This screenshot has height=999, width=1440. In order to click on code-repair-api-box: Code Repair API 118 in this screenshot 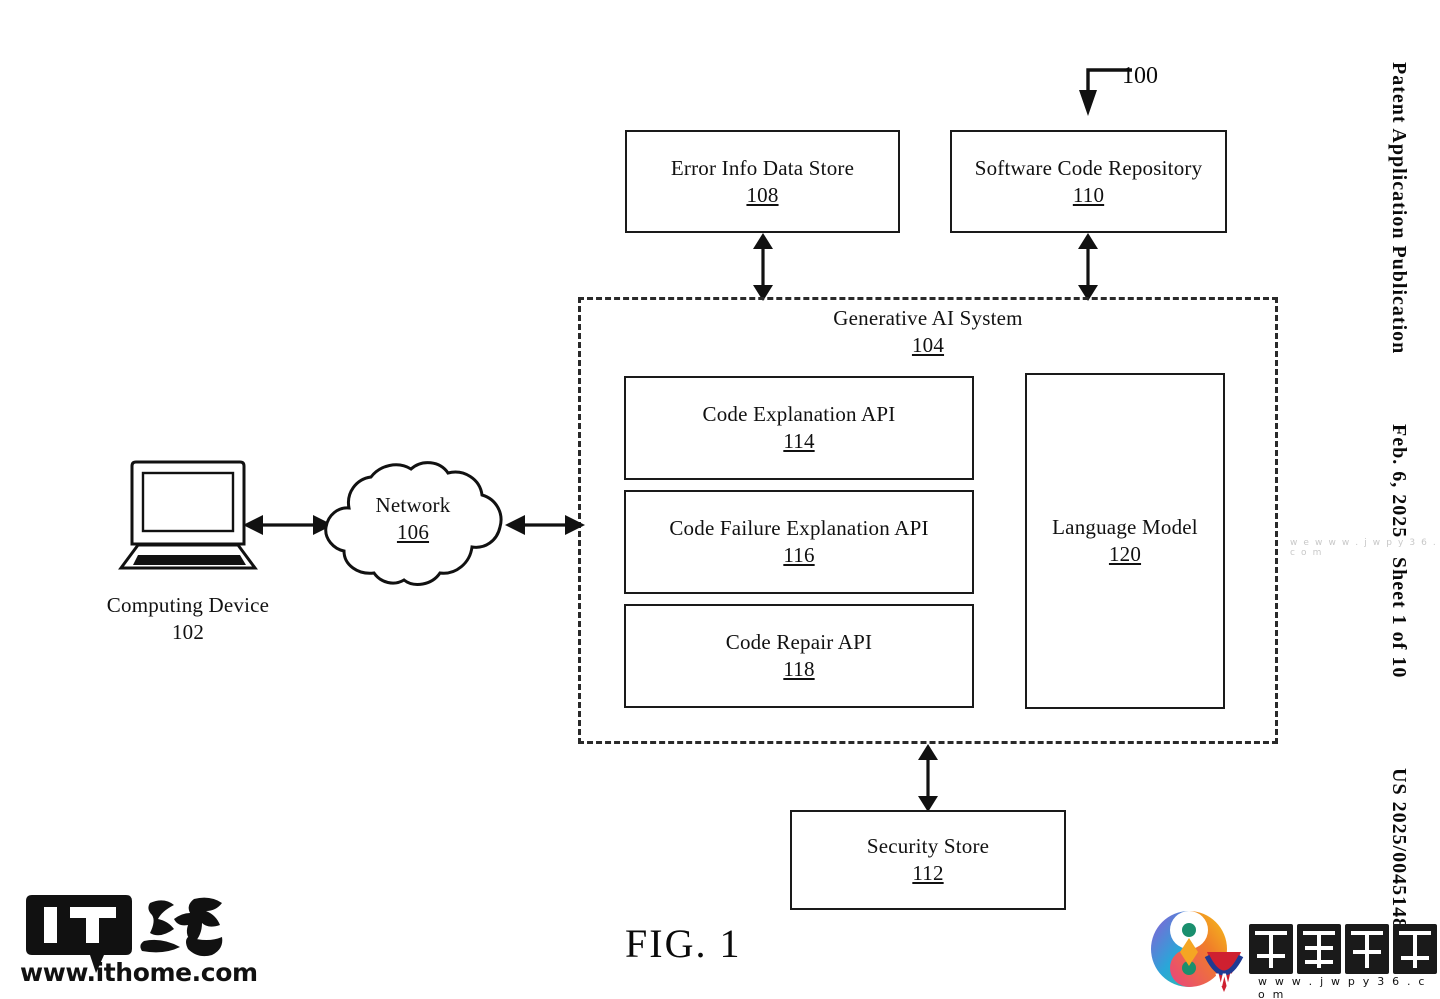, I will do `click(799, 656)`.